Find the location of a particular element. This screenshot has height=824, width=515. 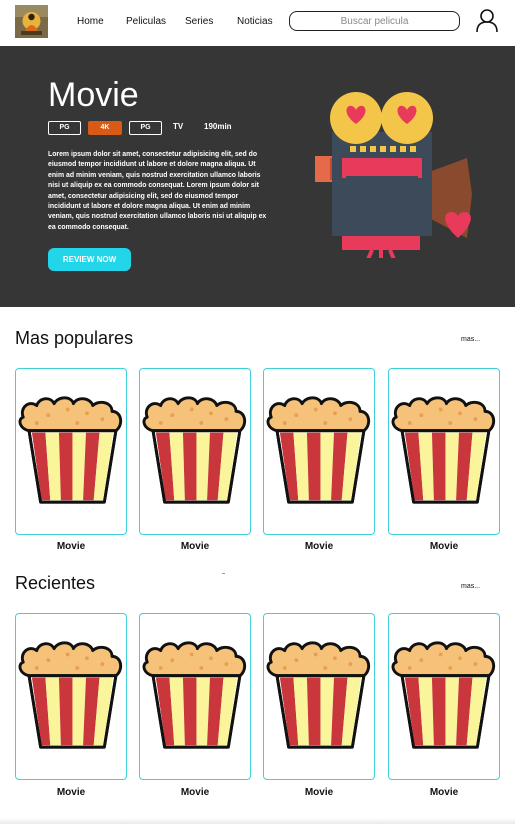

section-title-recent: Recientes is located at coordinates (55, 583).